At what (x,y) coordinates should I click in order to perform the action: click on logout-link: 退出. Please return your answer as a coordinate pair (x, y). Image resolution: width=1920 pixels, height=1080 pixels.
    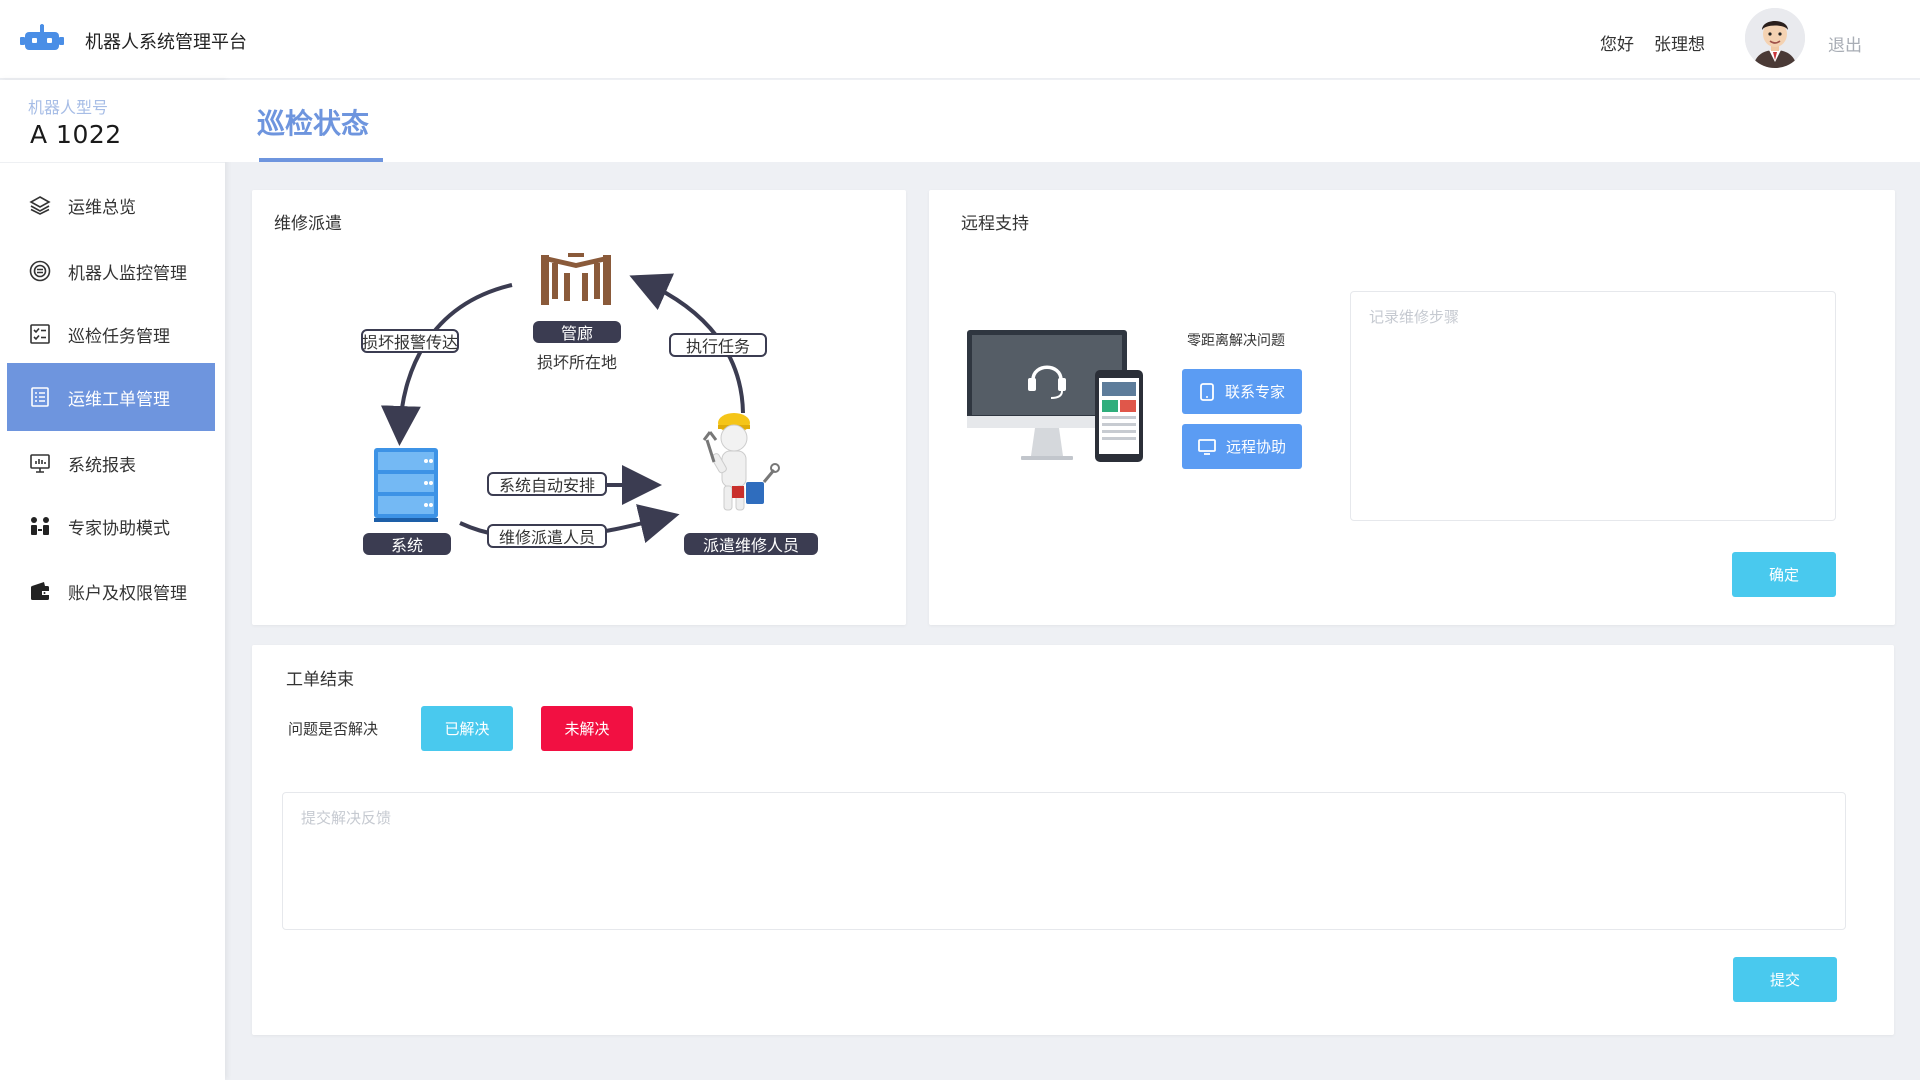
    Looking at the image, I should click on (1845, 43).